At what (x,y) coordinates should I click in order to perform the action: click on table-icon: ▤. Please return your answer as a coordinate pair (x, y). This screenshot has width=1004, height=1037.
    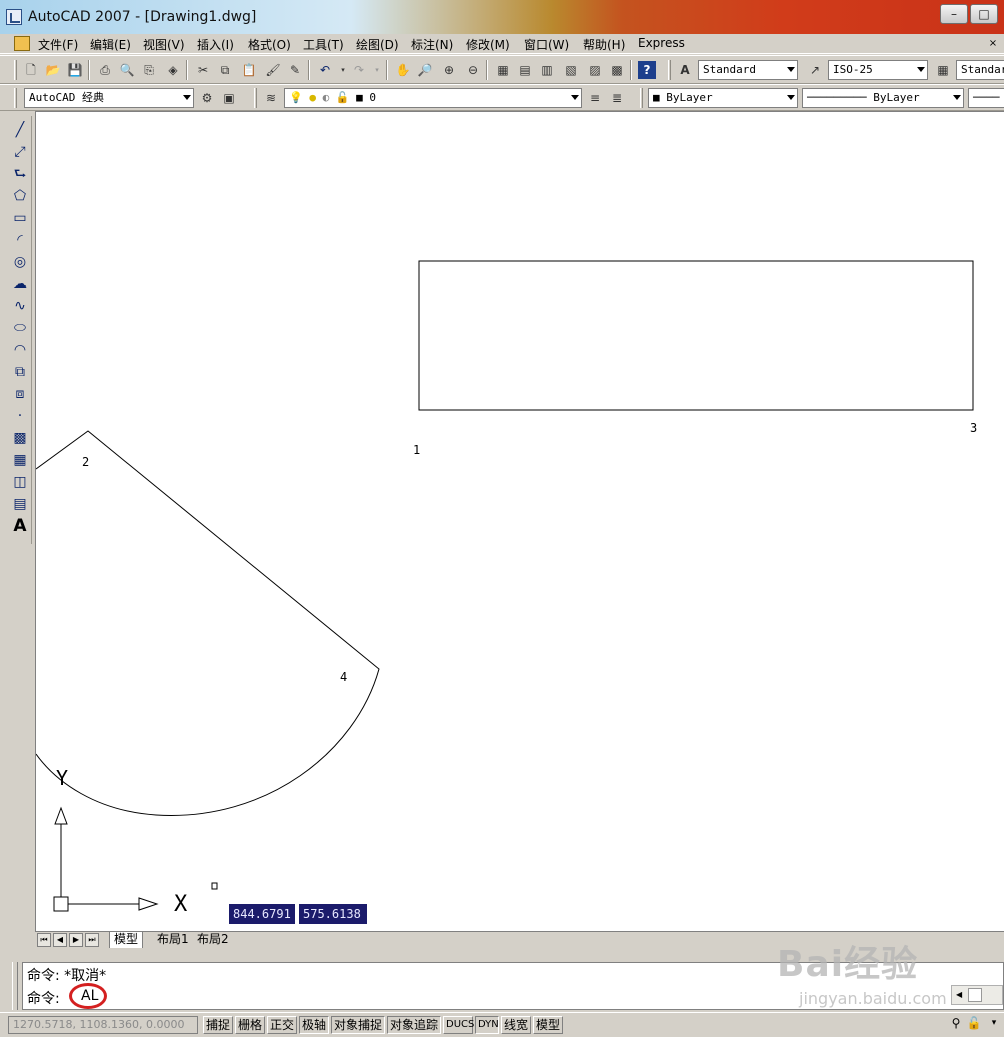
    Looking at the image, I should click on (20, 504).